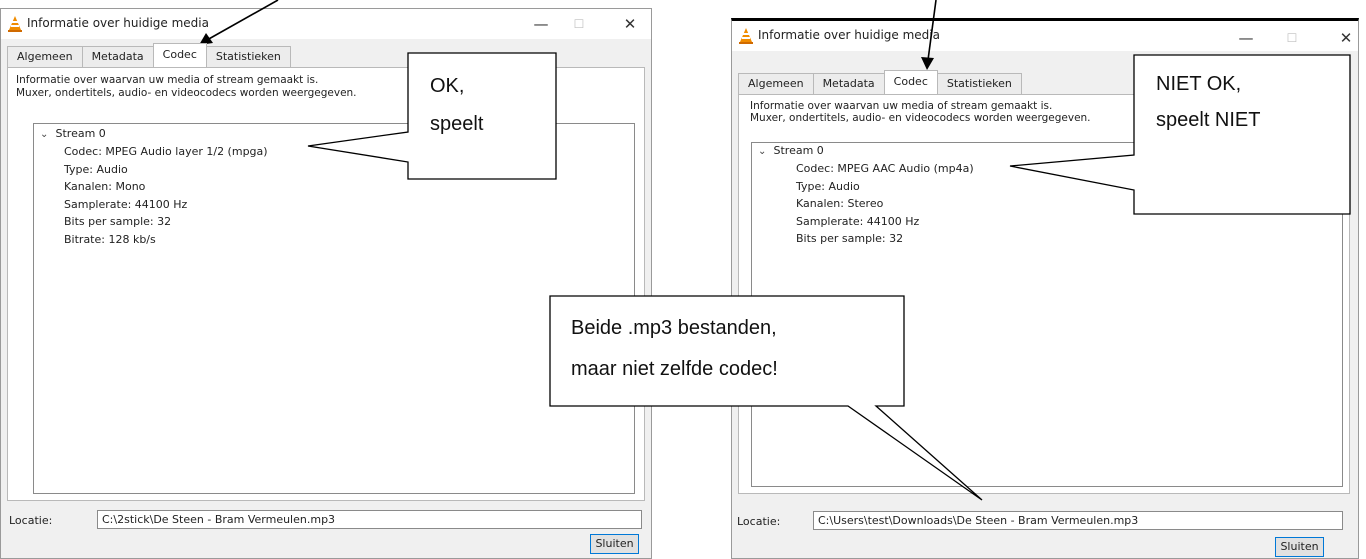 The width and height of the screenshot is (1366, 559). I want to click on callout-not-ok-line-2: speelt NIET, so click(1208, 120).